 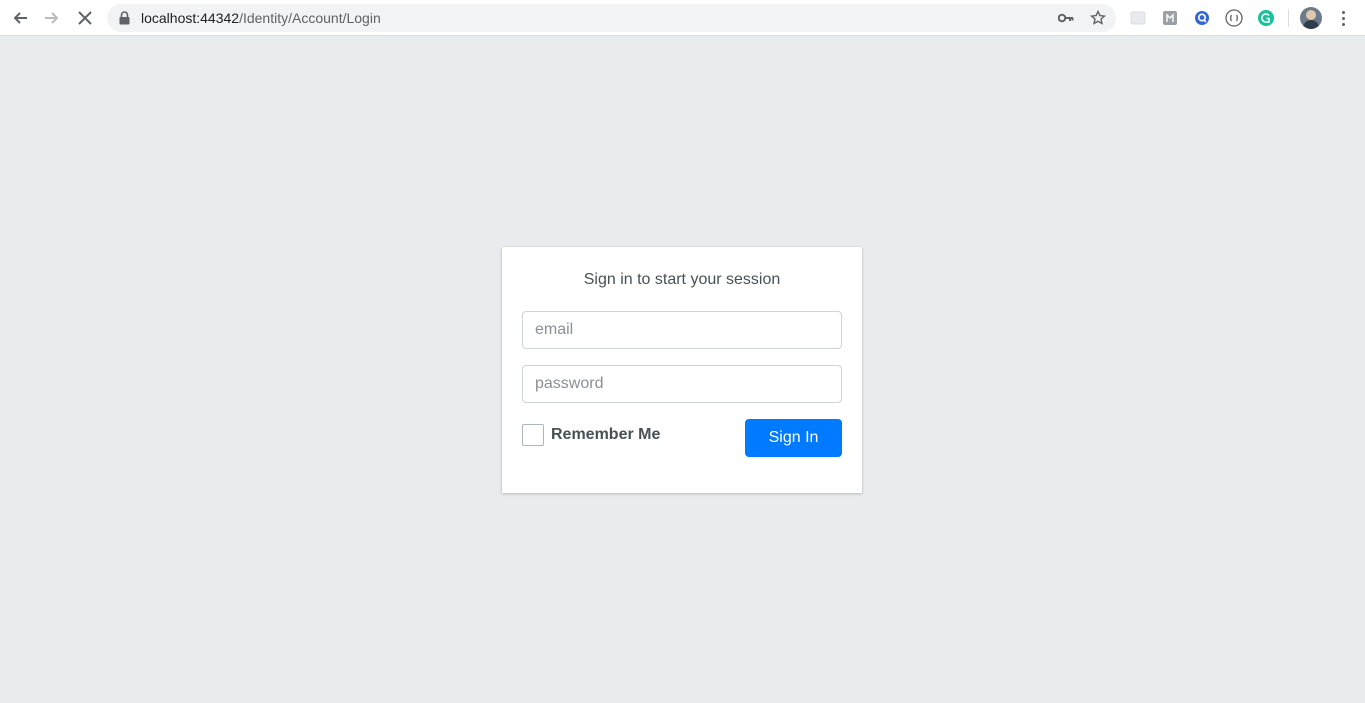 I want to click on url-host: localhost:44342, so click(x=190, y=18).